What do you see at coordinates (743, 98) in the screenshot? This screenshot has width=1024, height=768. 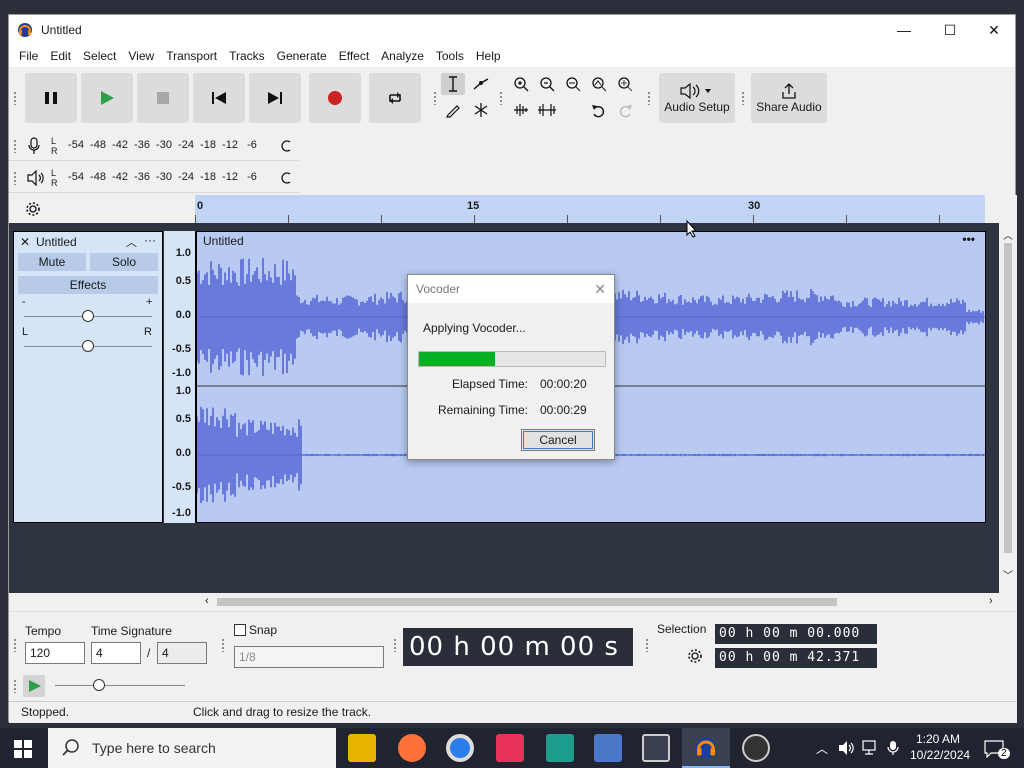 I see `share-audio-grip` at bounding box center [743, 98].